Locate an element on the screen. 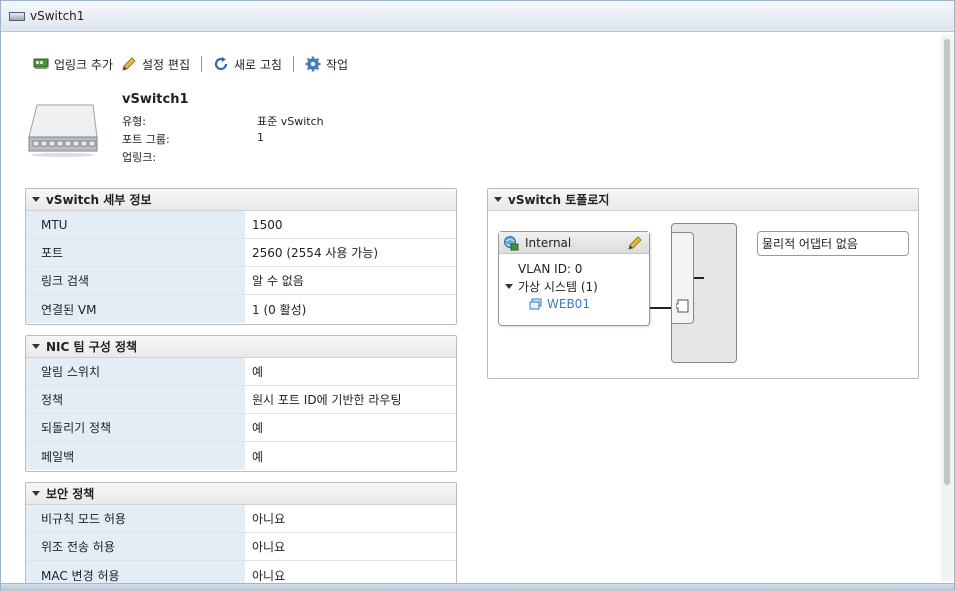 Image resolution: width=955 pixels, height=591 pixels. property-key: 페일백 is located at coordinates (135, 456).